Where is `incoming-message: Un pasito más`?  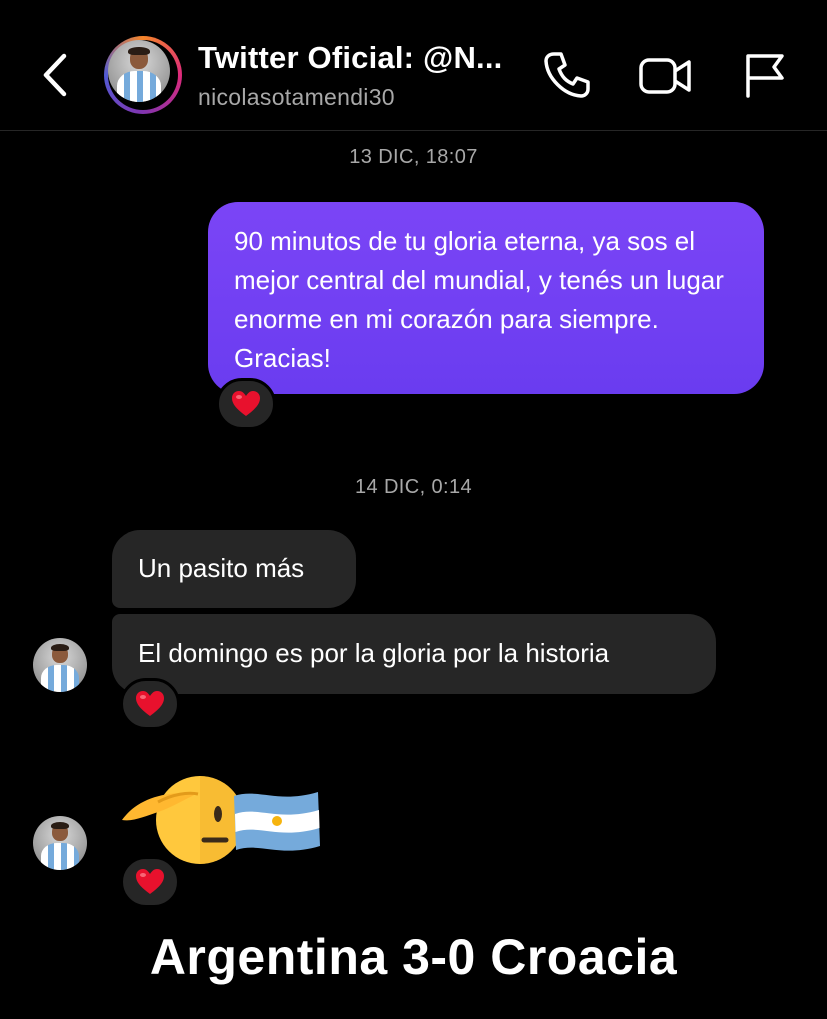
incoming-message: Un pasito más is located at coordinates (234, 569).